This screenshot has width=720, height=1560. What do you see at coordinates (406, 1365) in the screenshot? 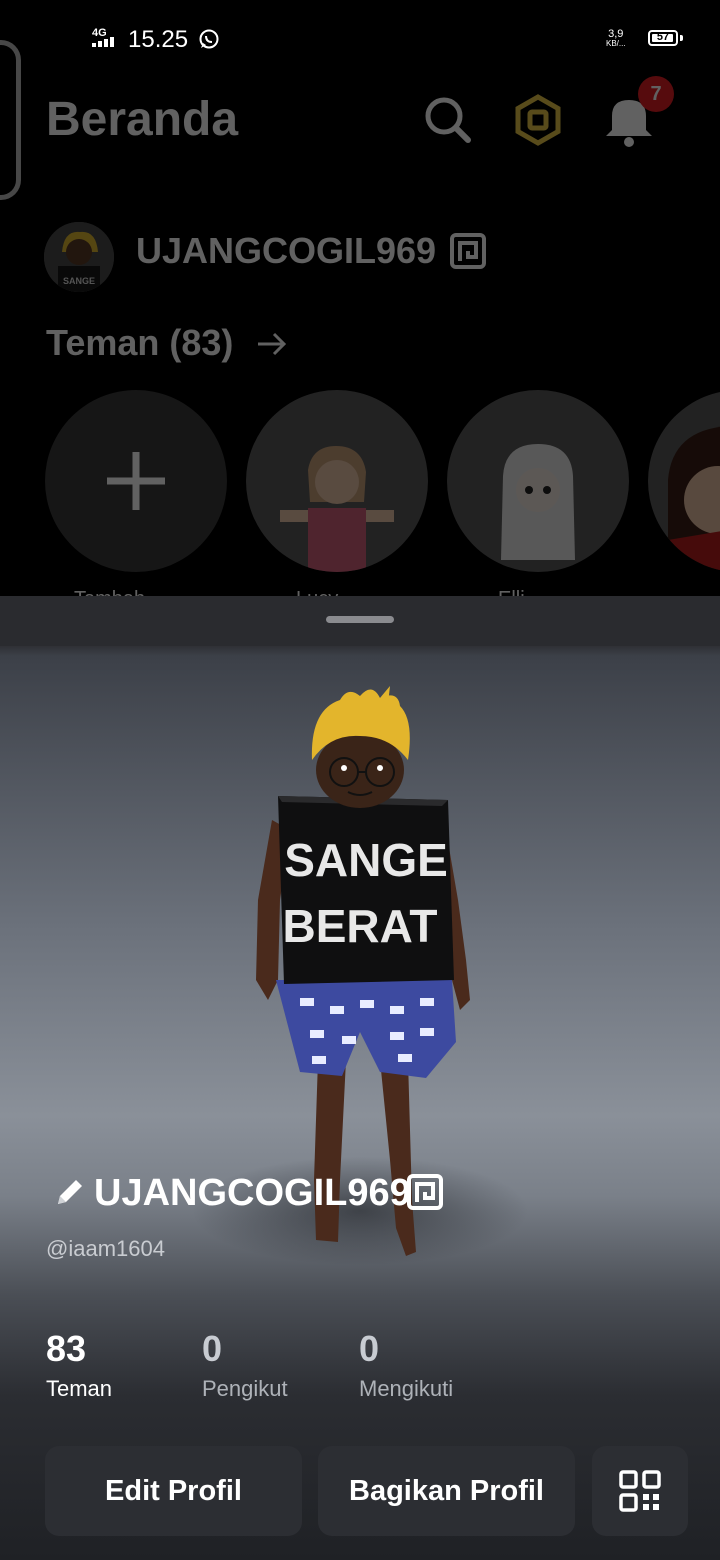
I see `stat-following: 0 Mengikuti` at bounding box center [406, 1365].